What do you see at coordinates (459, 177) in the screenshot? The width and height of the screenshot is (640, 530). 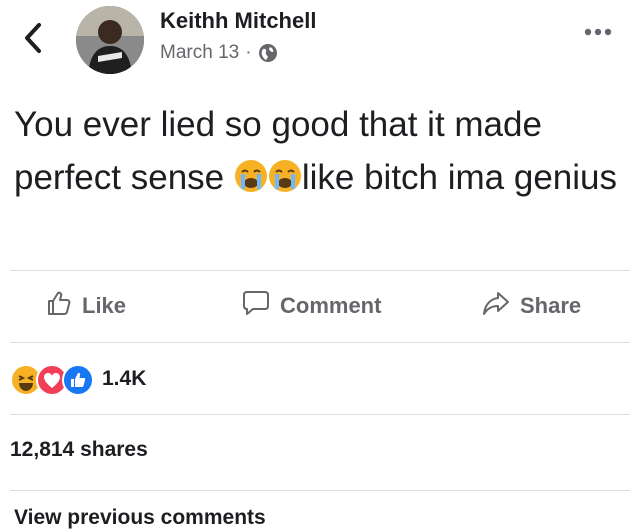 I see `post-text-part2: like bitch ima genius` at bounding box center [459, 177].